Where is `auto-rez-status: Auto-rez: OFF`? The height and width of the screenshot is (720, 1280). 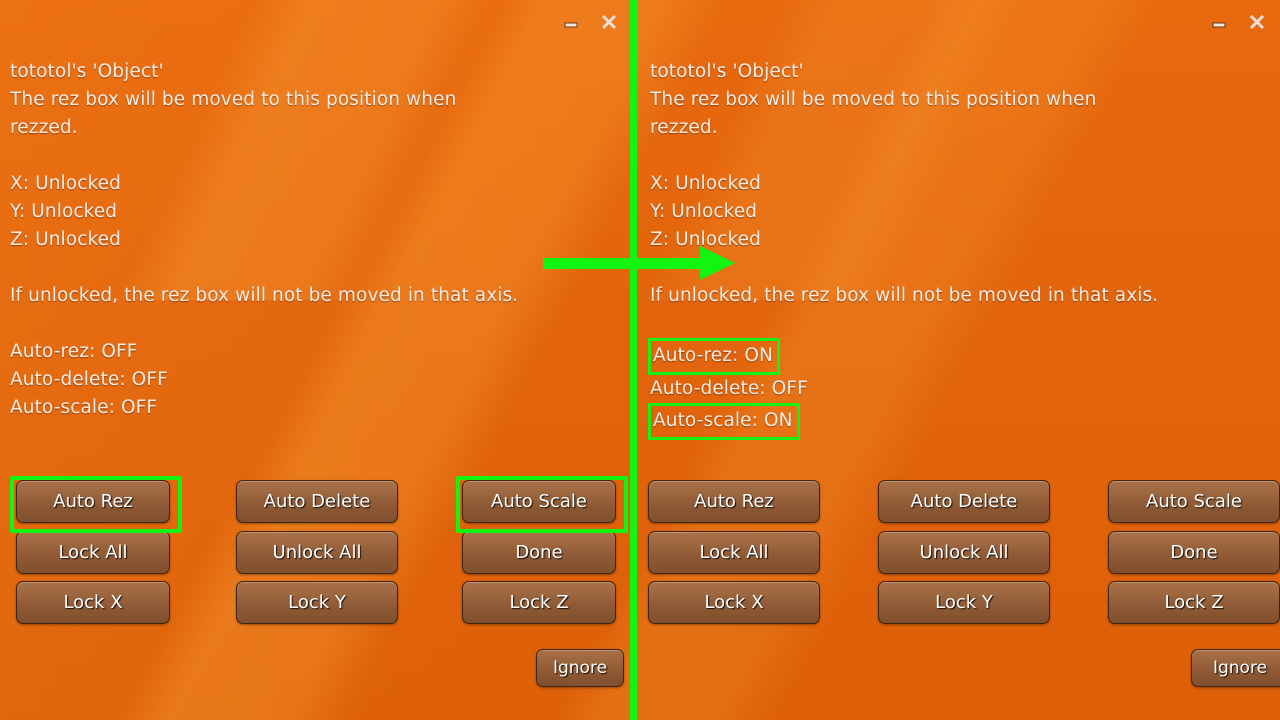 auto-rez-status: Auto-rez: OFF is located at coordinates (316, 352).